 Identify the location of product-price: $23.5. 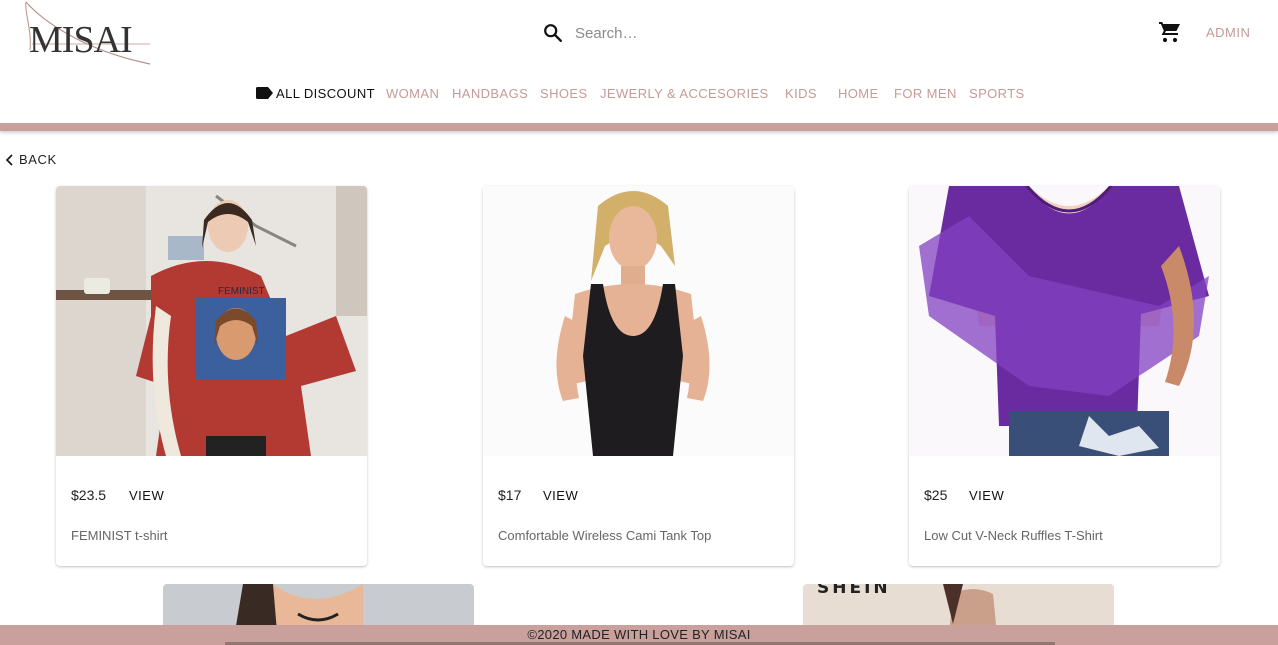
(89, 495).